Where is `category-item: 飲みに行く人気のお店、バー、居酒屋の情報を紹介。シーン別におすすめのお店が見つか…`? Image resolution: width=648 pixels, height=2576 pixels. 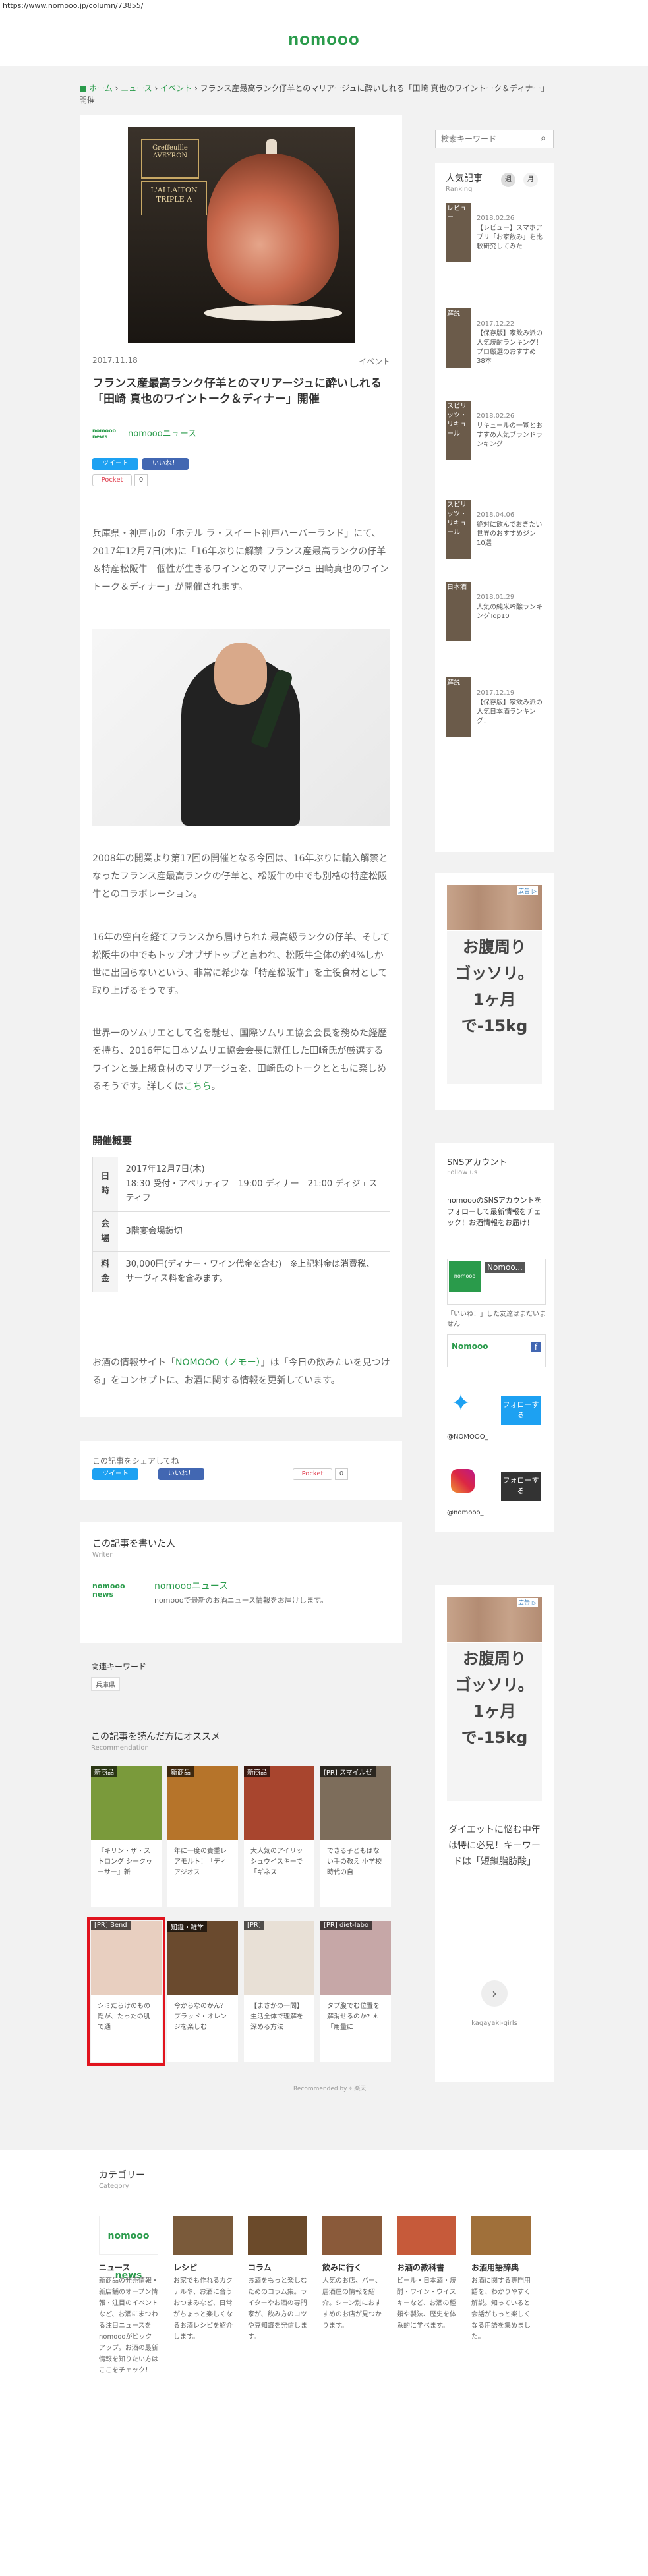 category-item: 飲みに行く人気のお店、バー、居酒屋の情報を紹介。シーン別におすすめのお店が見つか… is located at coordinates (354, 2274).